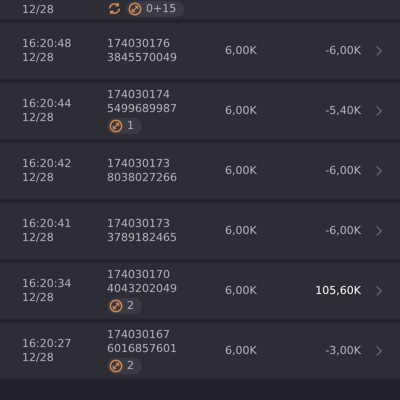 The image size is (400, 400). Describe the element at coordinates (47, 344) in the screenshot. I see `time-text: 16:20:27` at that location.